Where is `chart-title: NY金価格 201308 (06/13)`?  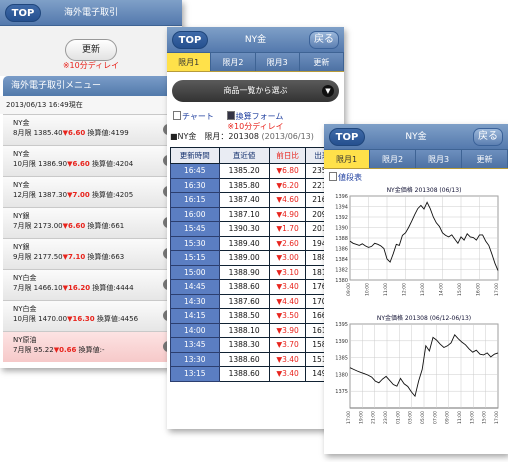
chart-title: NY金価格 201308 (06/13) is located at coordinates (424, 190).